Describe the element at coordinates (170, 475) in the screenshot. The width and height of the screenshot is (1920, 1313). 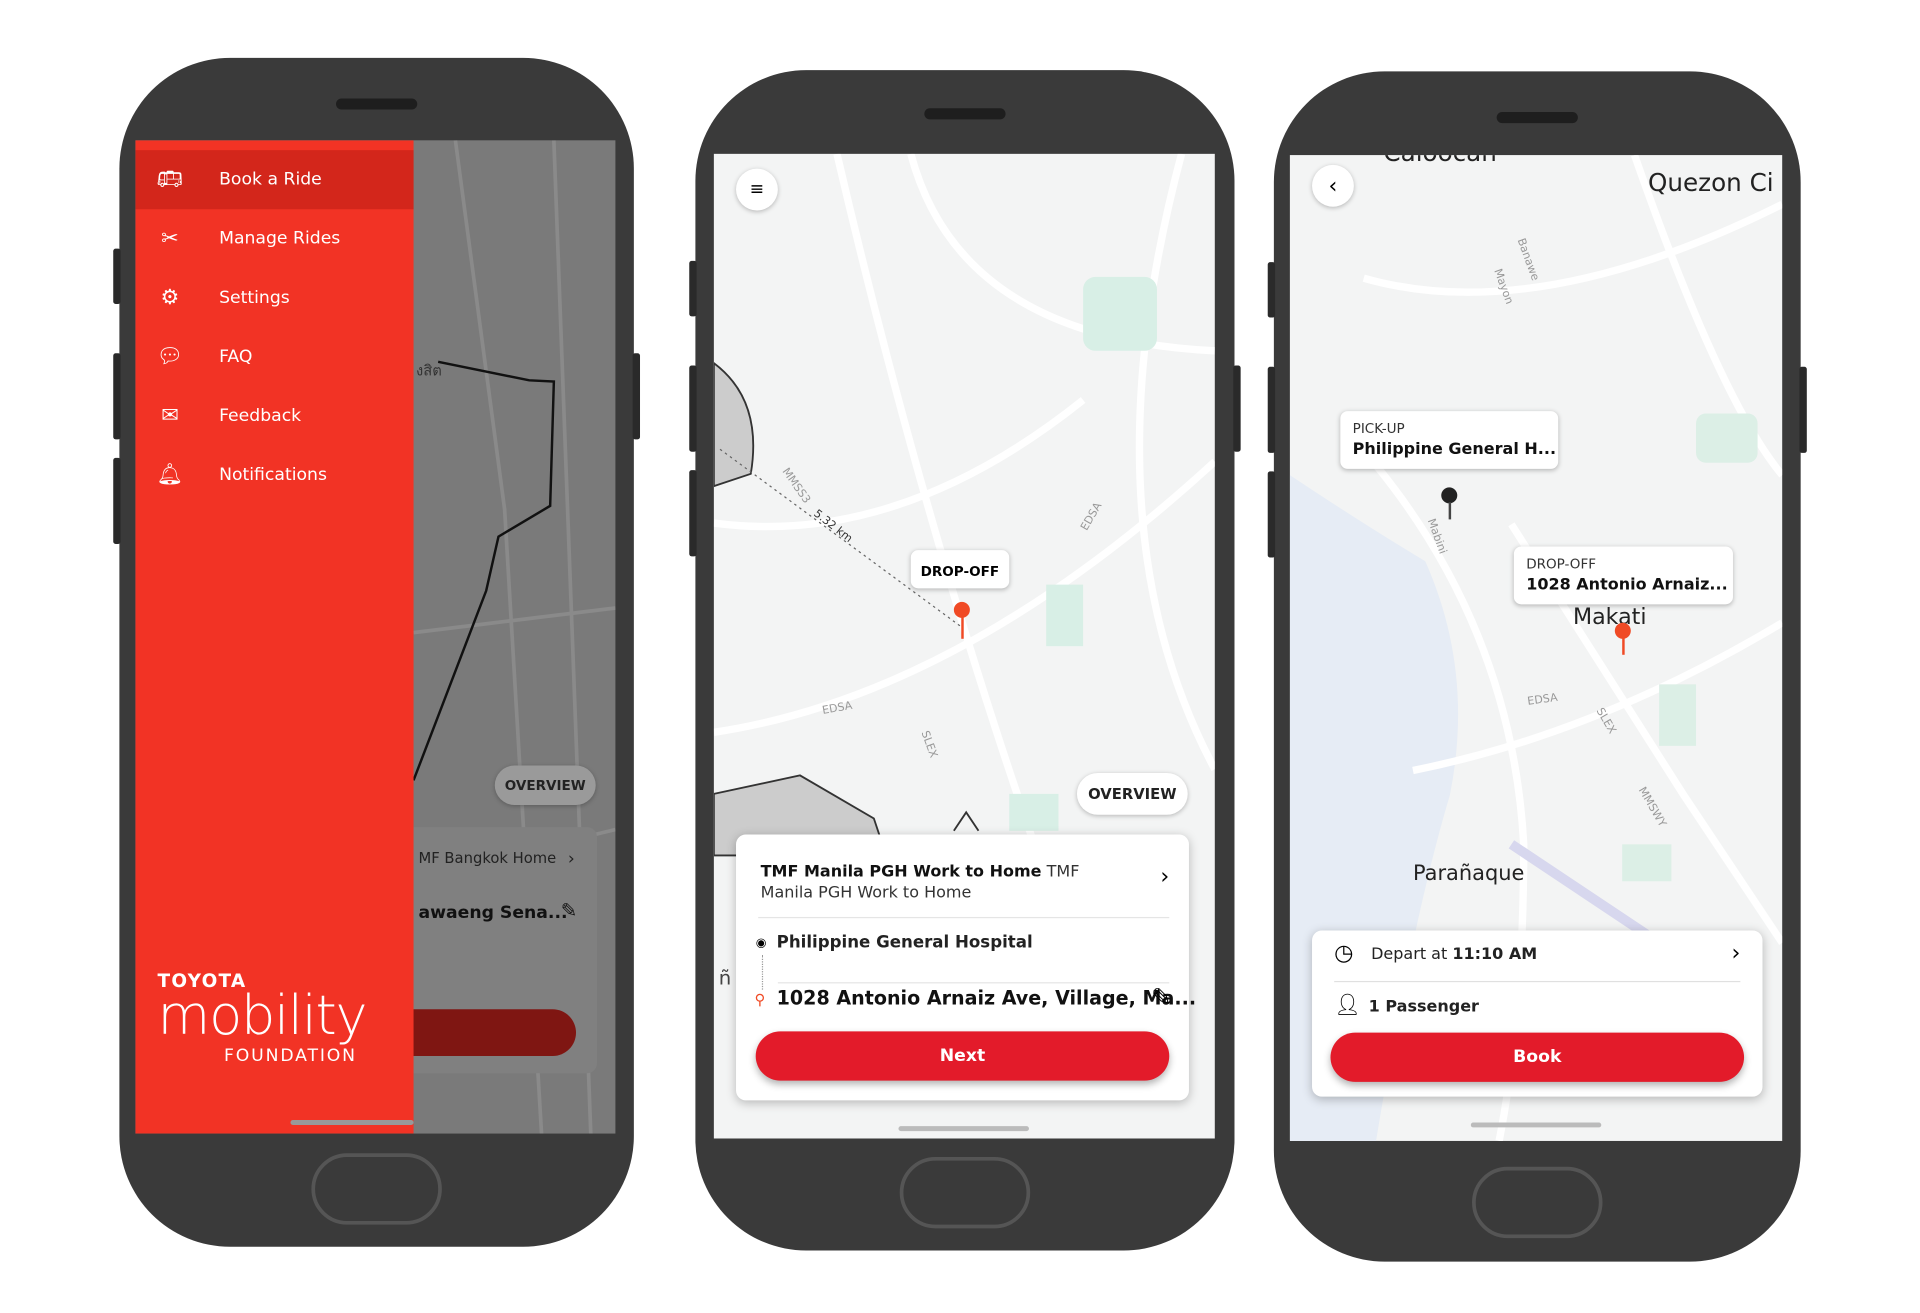
I see `bell-icon: 🔔︎` at that location.